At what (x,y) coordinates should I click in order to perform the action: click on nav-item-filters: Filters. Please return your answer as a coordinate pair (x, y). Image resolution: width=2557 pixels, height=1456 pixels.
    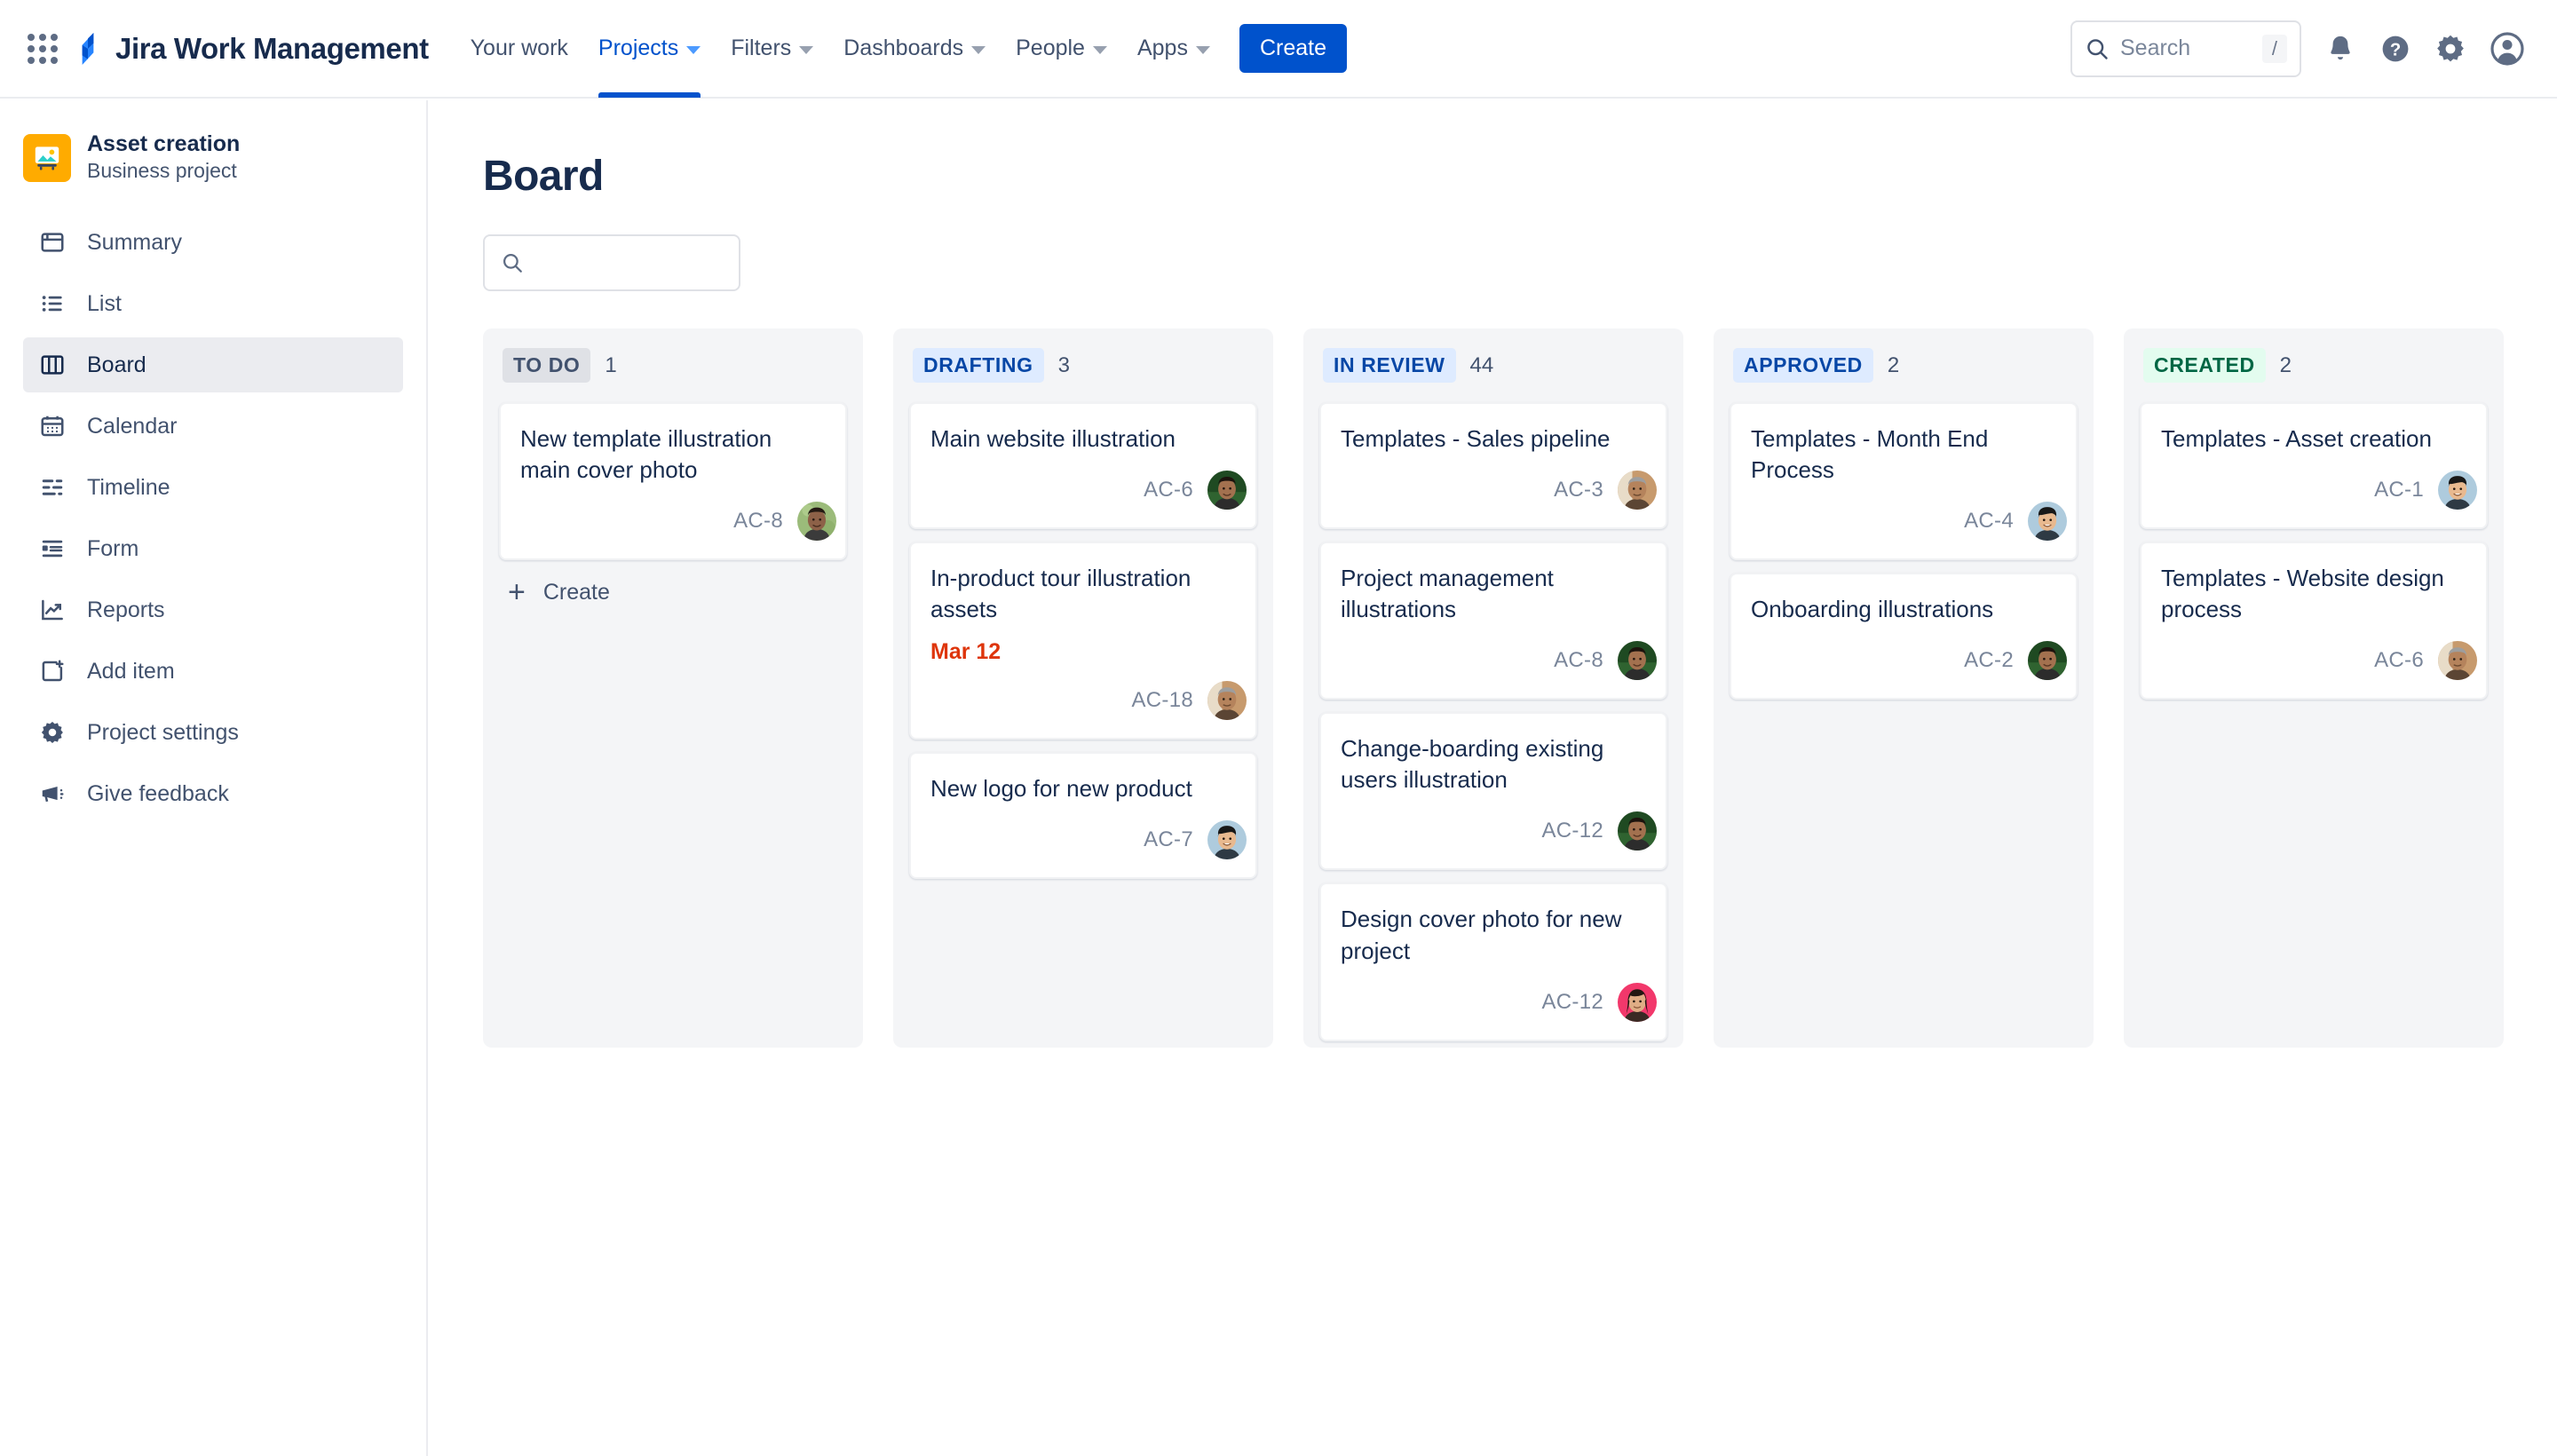
    Looking at the image, I should click on (772, 49).